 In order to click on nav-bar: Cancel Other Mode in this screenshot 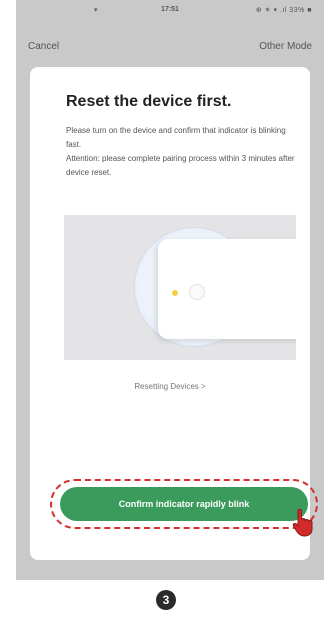, I will do `click(170, 37)`.